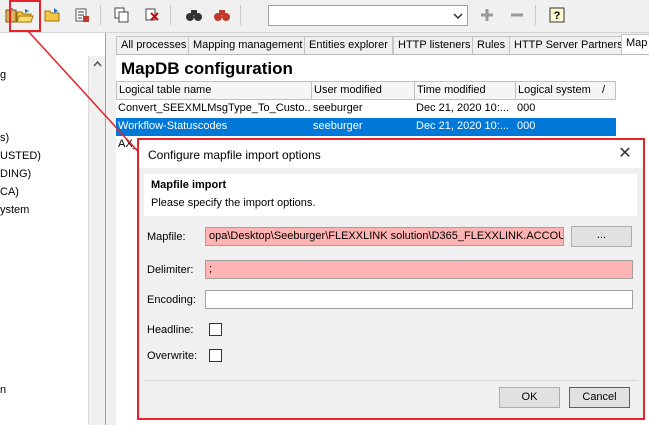  What do you see at coordinates (166, 237) in the screenshot?
I see `mapfile-label: Mapfile:` at bounding box center [166, 237].